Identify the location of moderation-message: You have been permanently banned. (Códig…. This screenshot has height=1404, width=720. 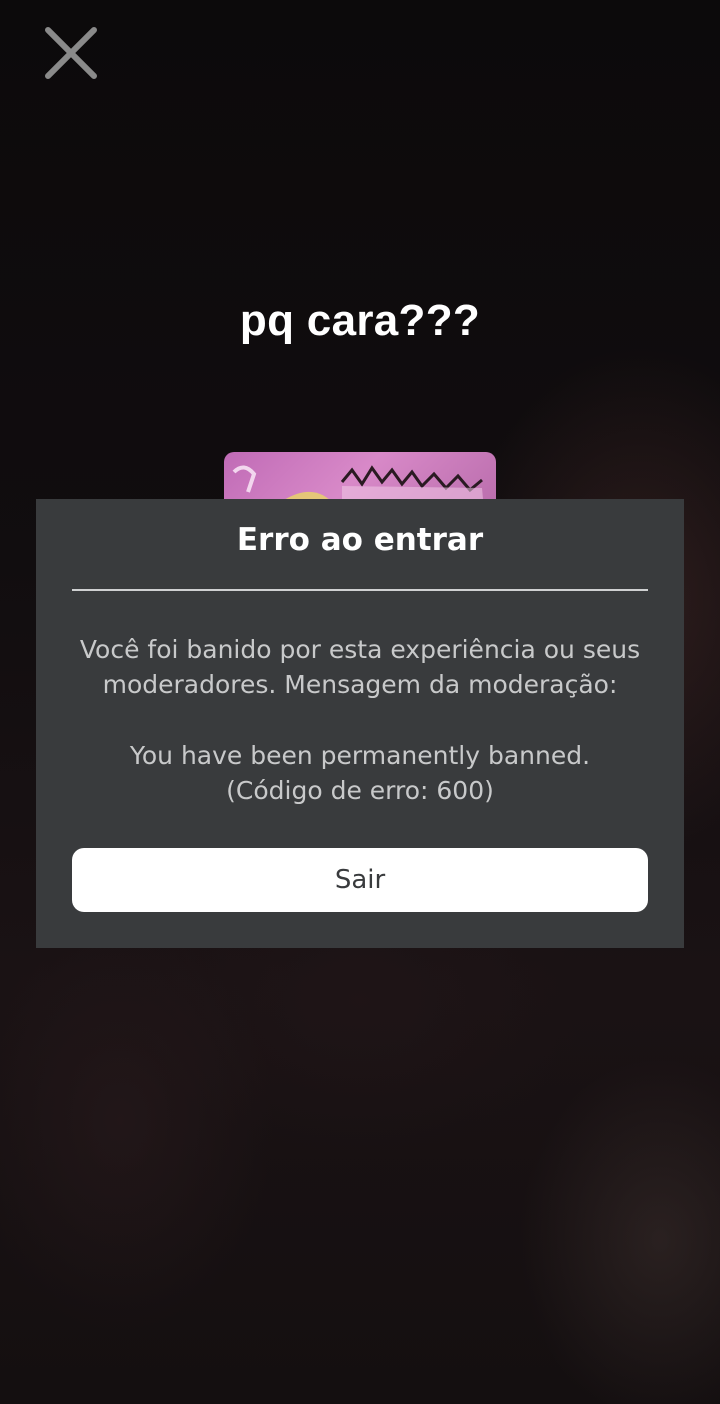
(360, 773).